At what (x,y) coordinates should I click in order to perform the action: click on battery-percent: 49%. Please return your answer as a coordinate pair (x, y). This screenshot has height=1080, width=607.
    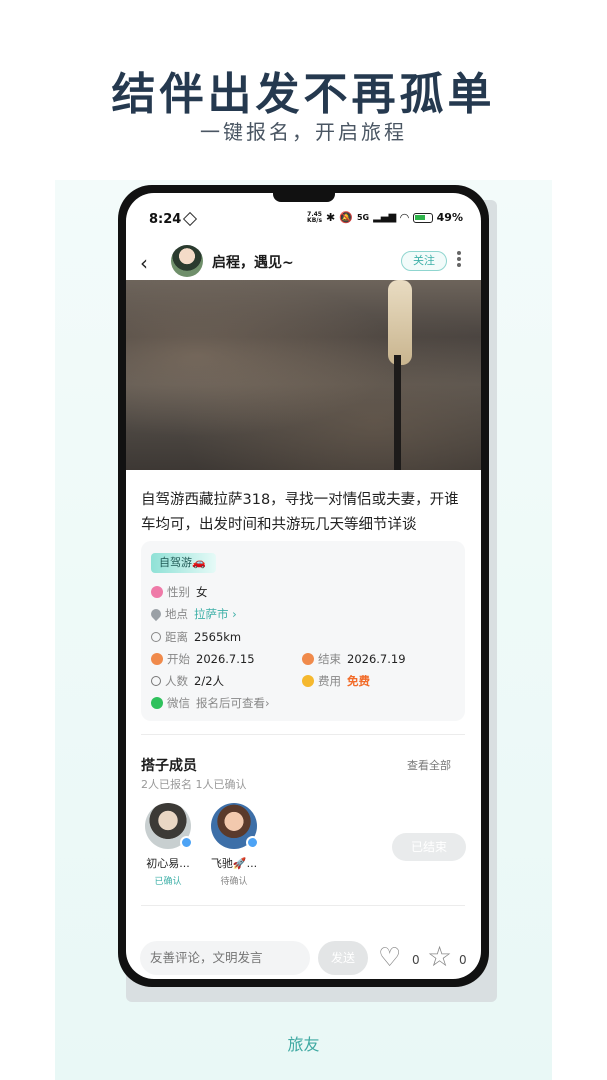
    Looking at the image, I should click on (449, 217).